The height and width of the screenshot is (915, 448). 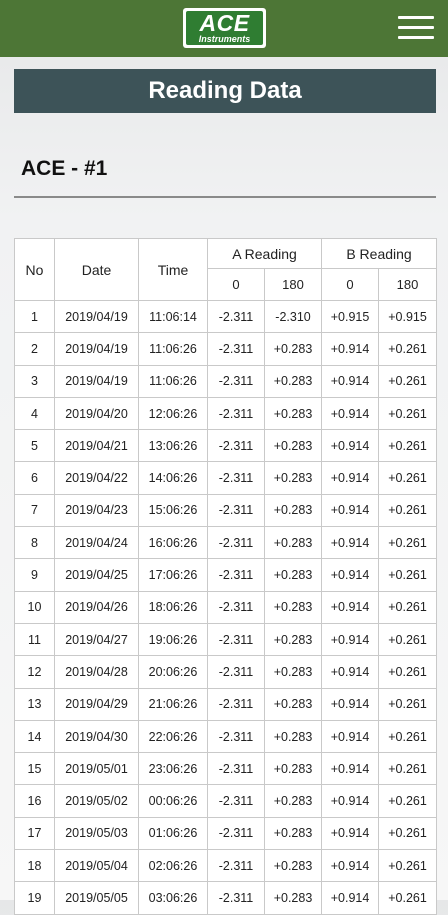 What do you see at coordinates (64, 168) in the screenshot?
I see `device-title: ACE - #1` at bounding box center [64, 168].